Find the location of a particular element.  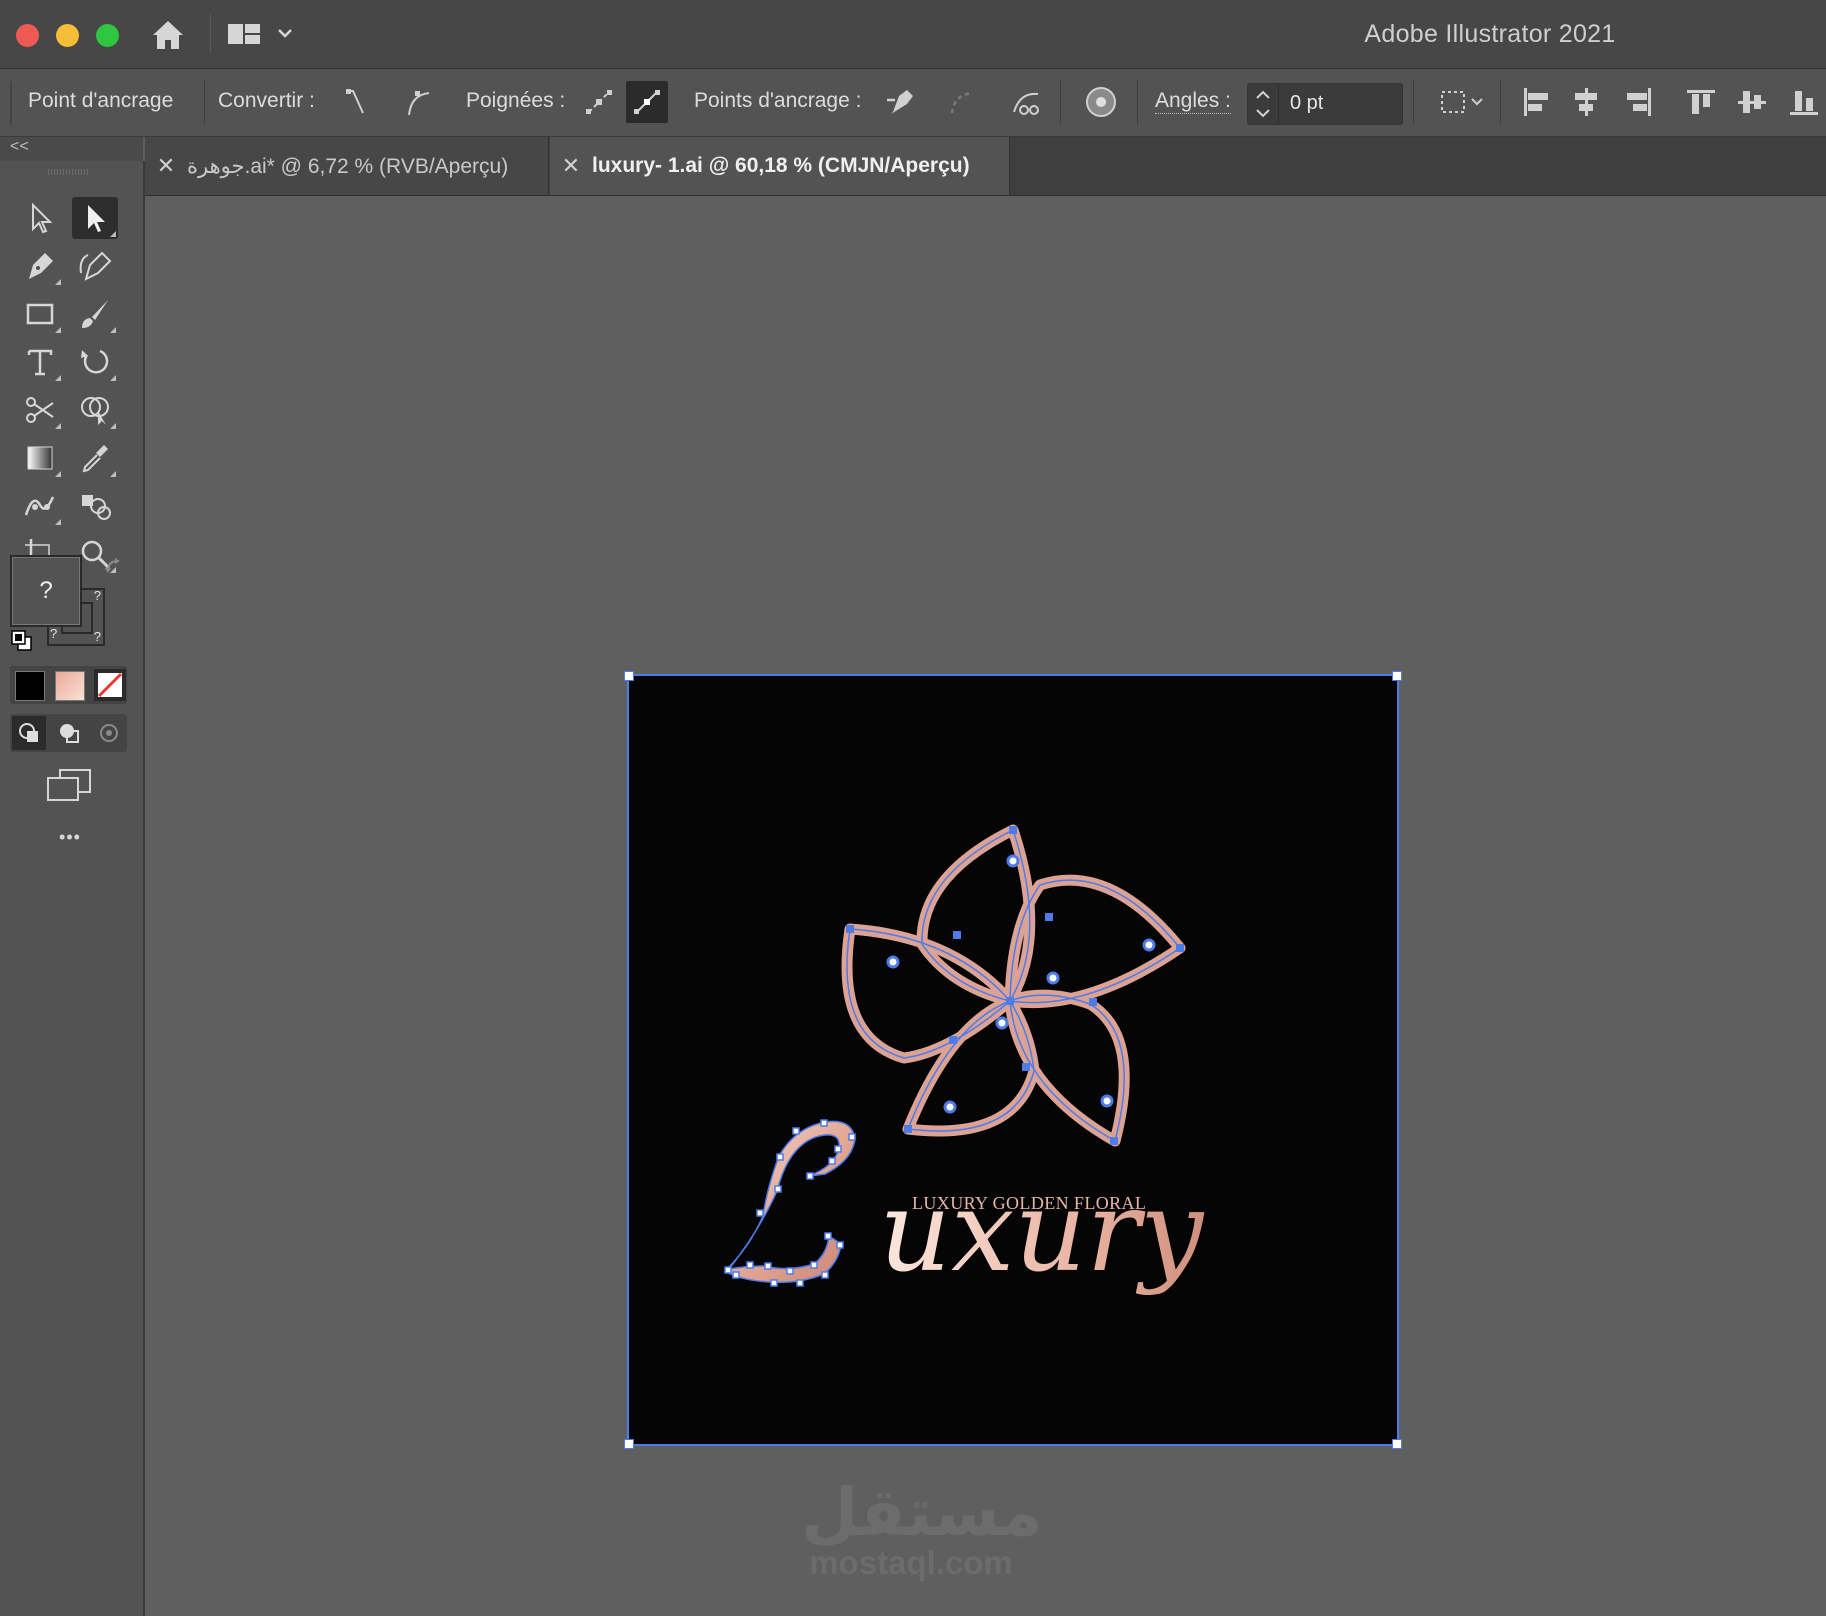

gradient-tool is located at coordinates (40, 458).